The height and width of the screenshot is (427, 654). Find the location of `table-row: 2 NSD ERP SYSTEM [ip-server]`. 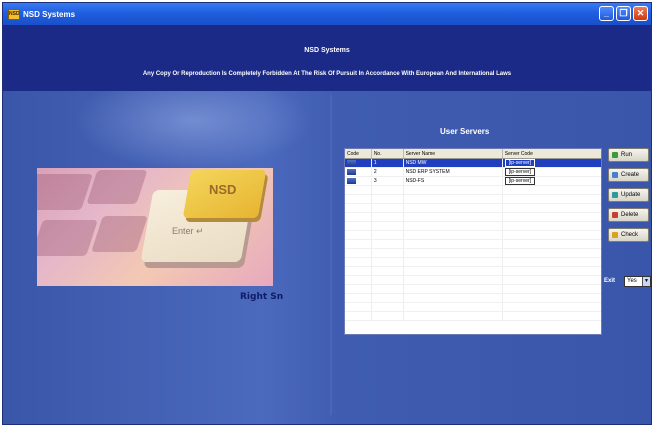

table-row: 2 NSD ERP SYSTEM [ip-server] is located at coordinates (473, 172).